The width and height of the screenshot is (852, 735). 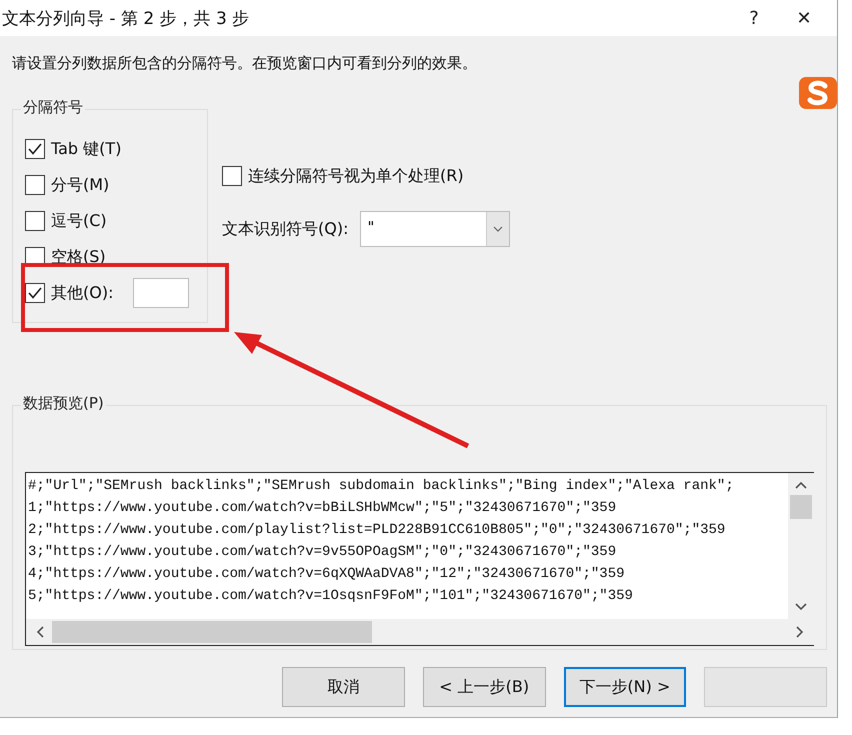 I want to click on group-title: 分隔符号, so click(x=53, y=107).